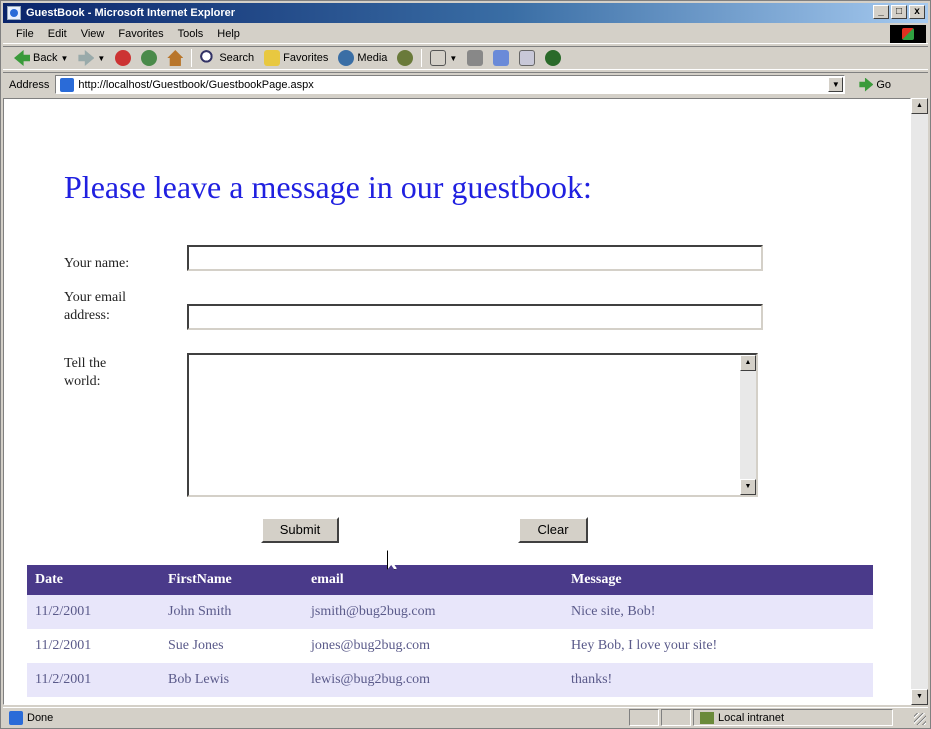 The width and height of the screenshot is (931, 729). I want to click on cell-email: jsmith@bug2bug.com, so click(373, 611).